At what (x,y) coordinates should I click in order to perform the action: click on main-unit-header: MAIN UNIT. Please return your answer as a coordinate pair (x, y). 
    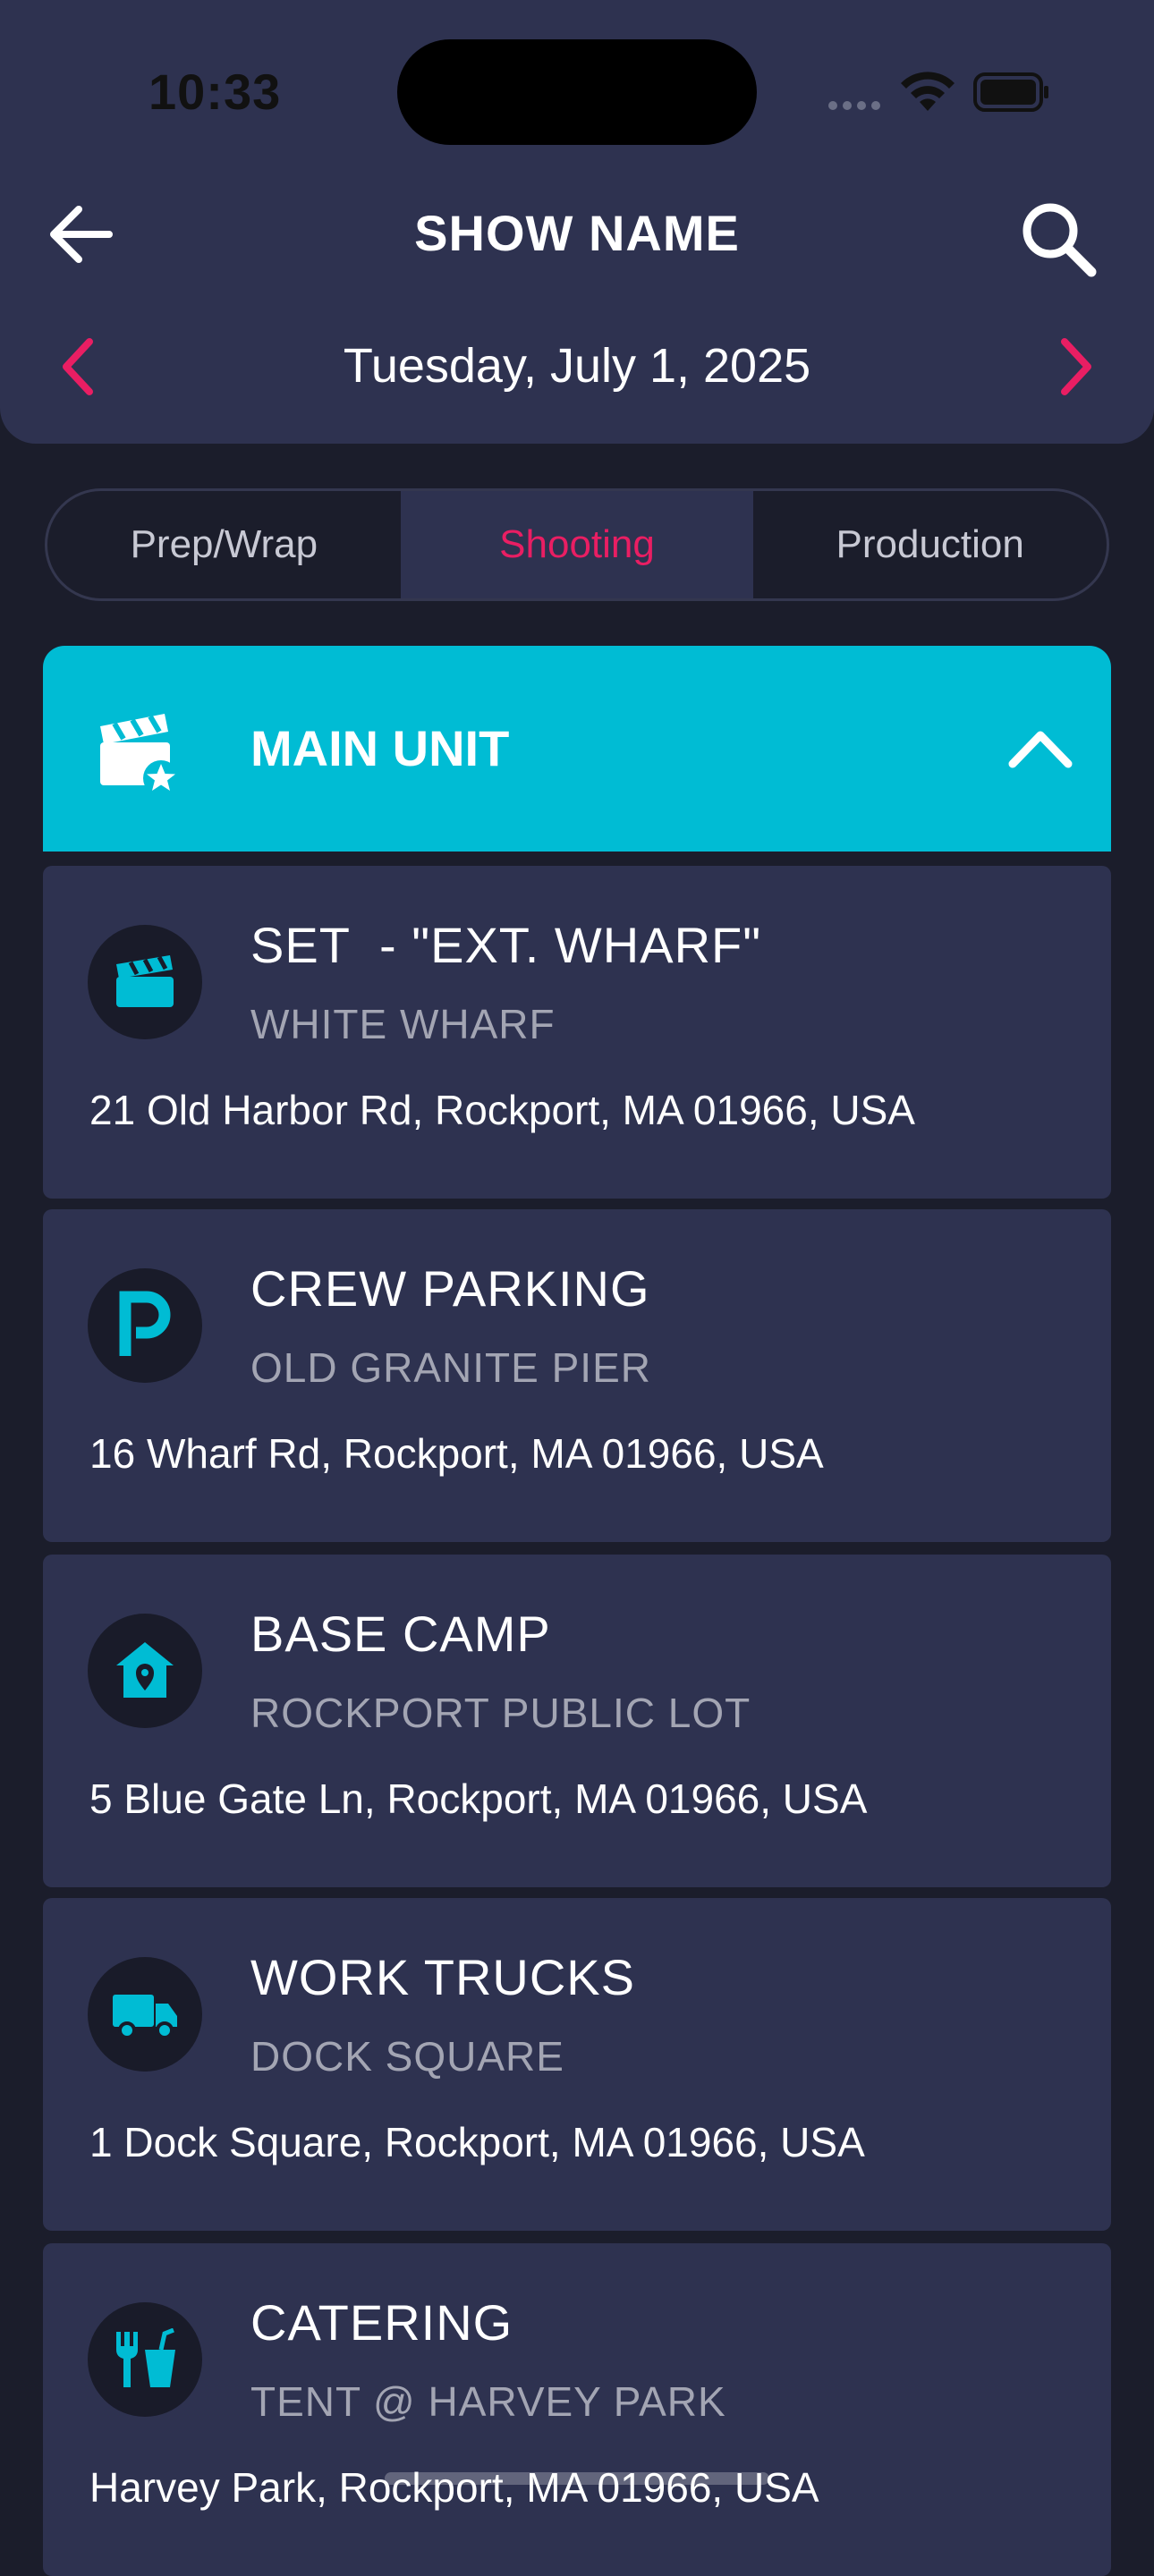
    Looking at the image, I should click on (577, 749).